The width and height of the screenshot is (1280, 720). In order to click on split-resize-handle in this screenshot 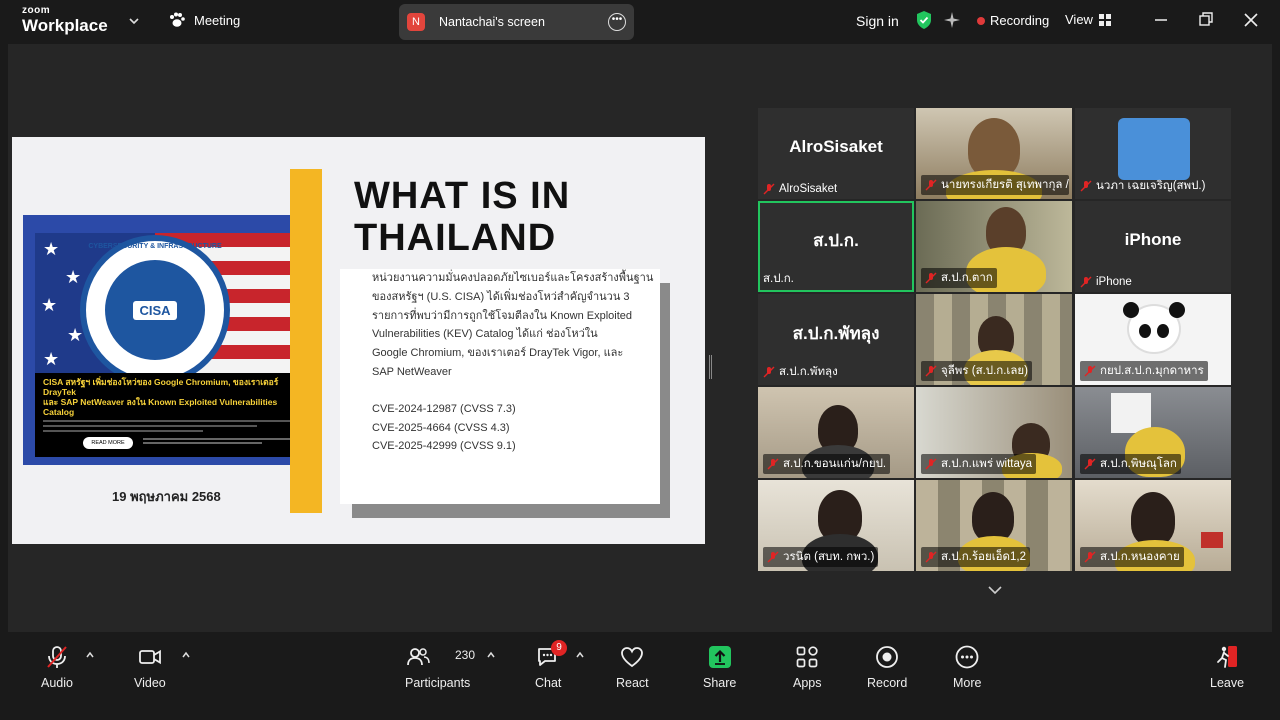, I will do `click(710, 367)`.